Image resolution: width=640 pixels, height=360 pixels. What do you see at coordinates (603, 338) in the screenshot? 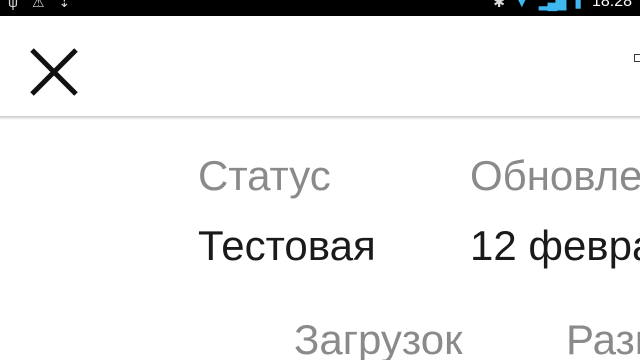
I see `size-label: Размер` at bounding box center [603, 338].